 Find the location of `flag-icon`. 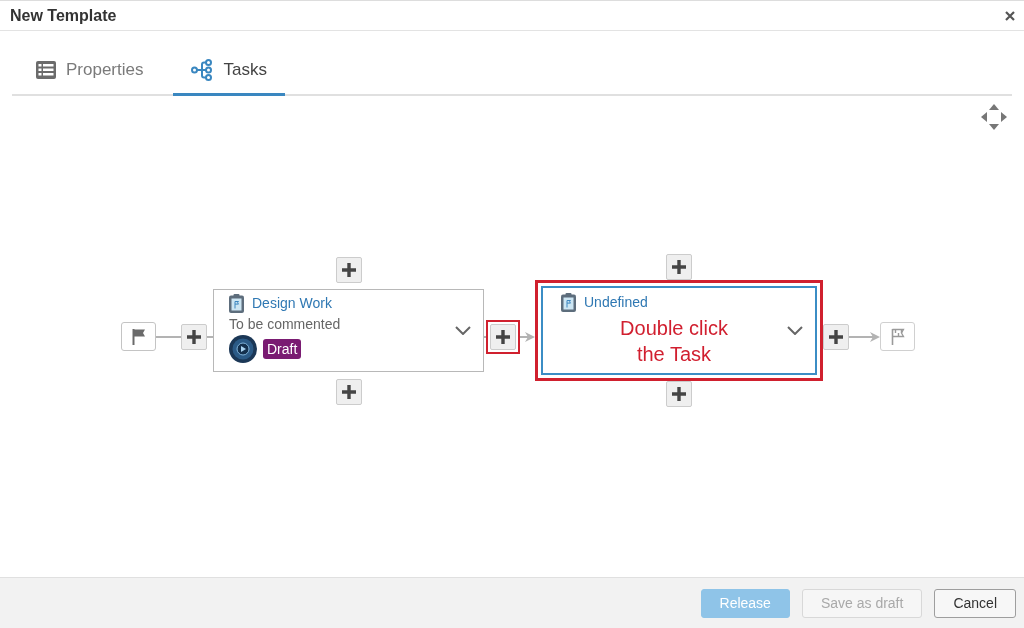

flag-icon is located at coordinates (138, 336).